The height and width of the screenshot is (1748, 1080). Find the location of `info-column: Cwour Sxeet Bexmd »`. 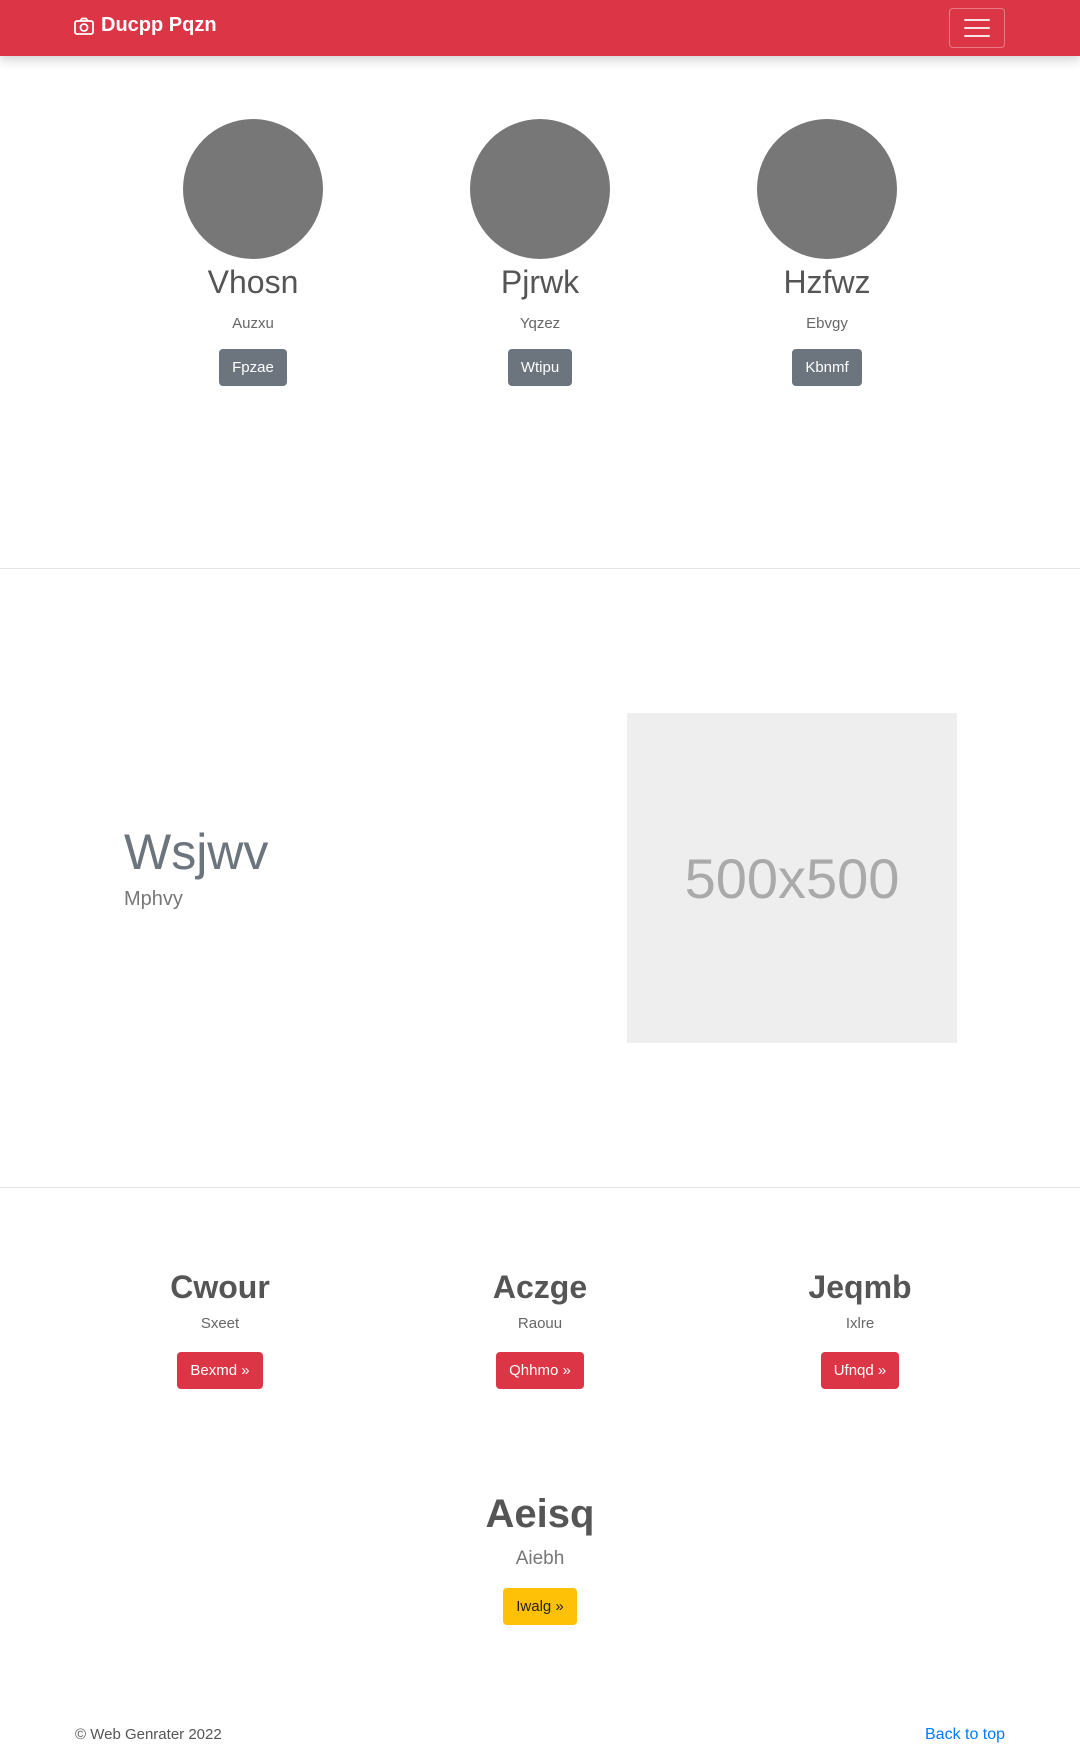

info-column: Cwour Sxeet Bexmd » is located at coordinates (220, 1328).